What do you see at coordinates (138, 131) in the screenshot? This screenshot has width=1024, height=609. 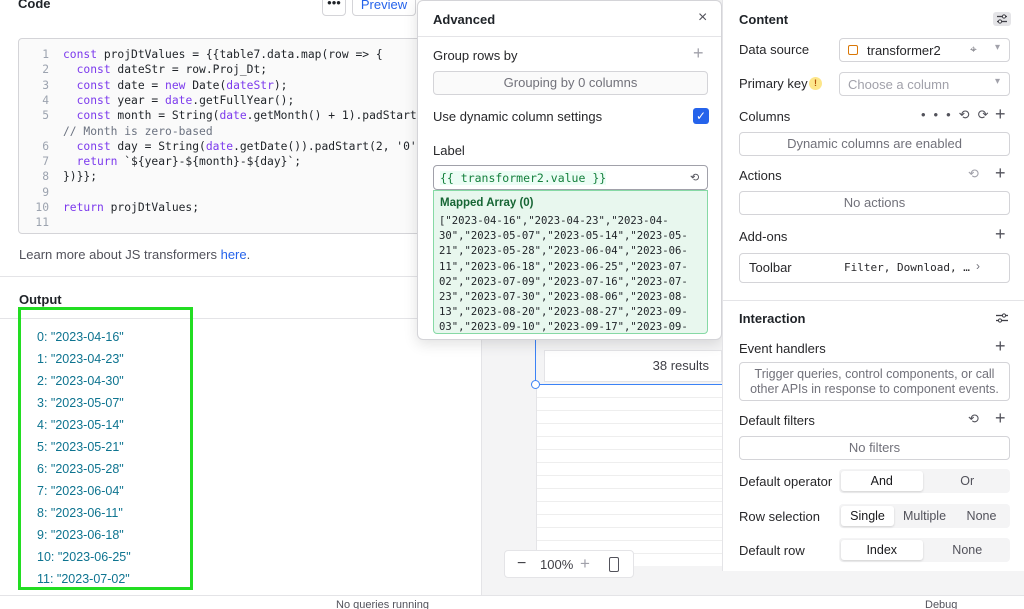 I see `code-text: // Month is zero-based` at bounding box center [138, 131].